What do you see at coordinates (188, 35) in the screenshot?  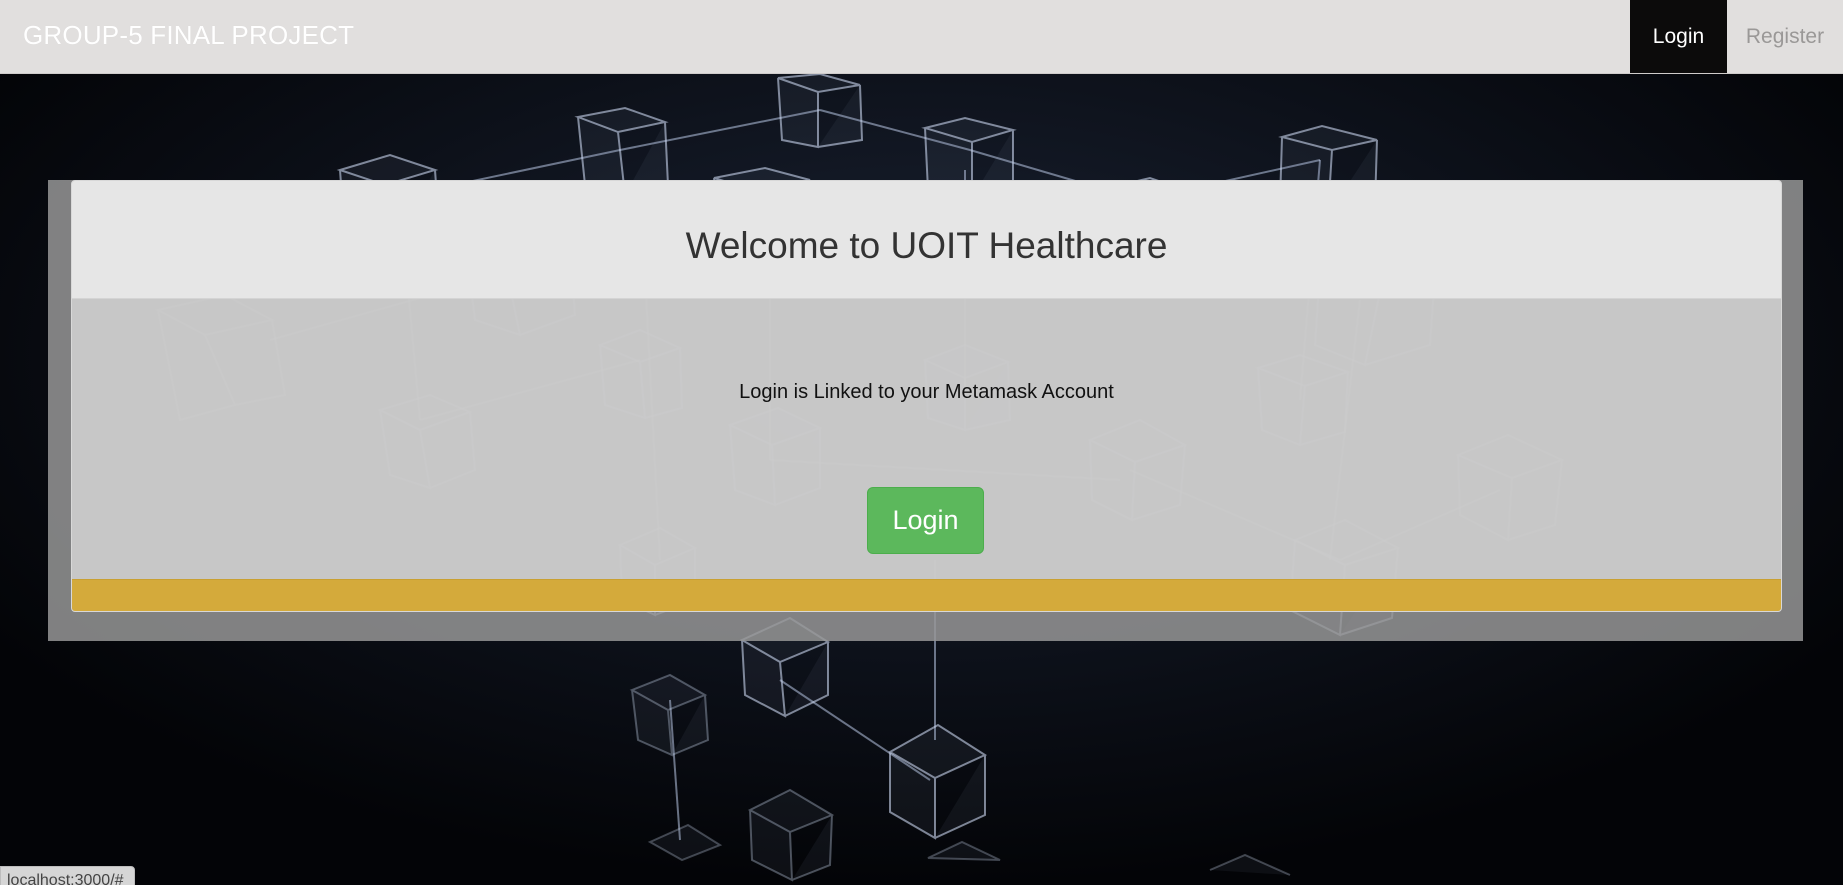 I see `brand-title: GROUP-5 FINAL PROJECT` at bounding box center [188, 35].